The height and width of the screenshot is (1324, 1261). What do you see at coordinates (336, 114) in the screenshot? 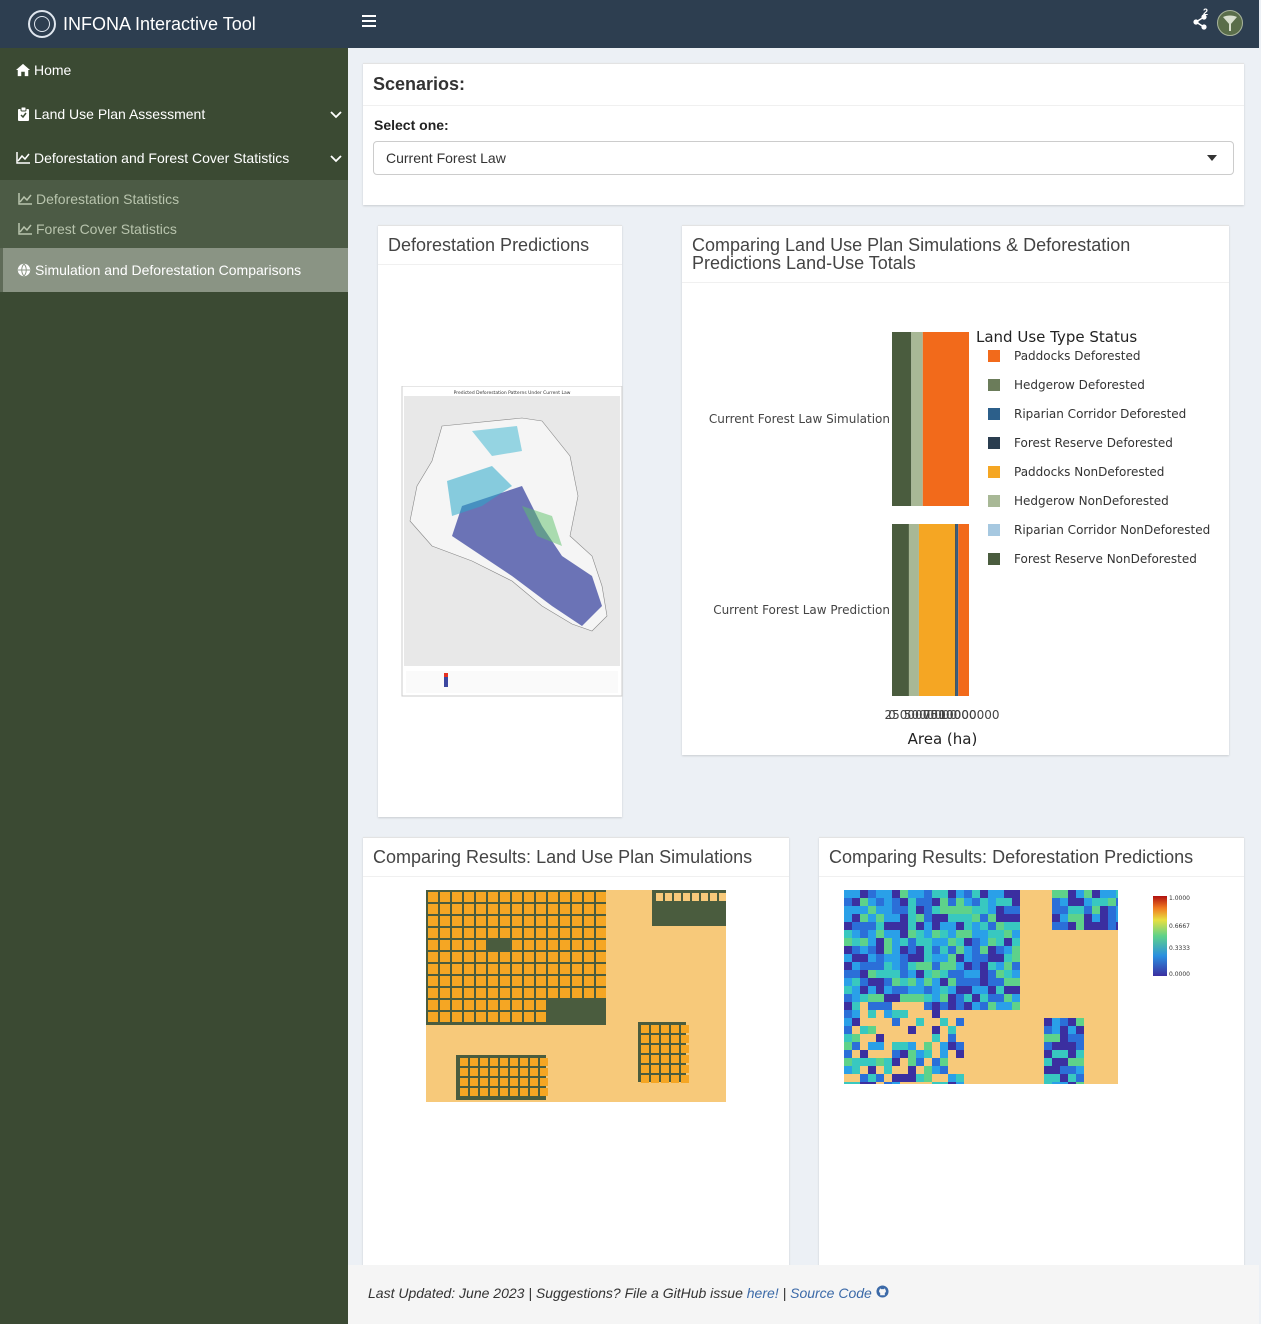
I see `chevron-down-icon` at bounding box center [336, 114].